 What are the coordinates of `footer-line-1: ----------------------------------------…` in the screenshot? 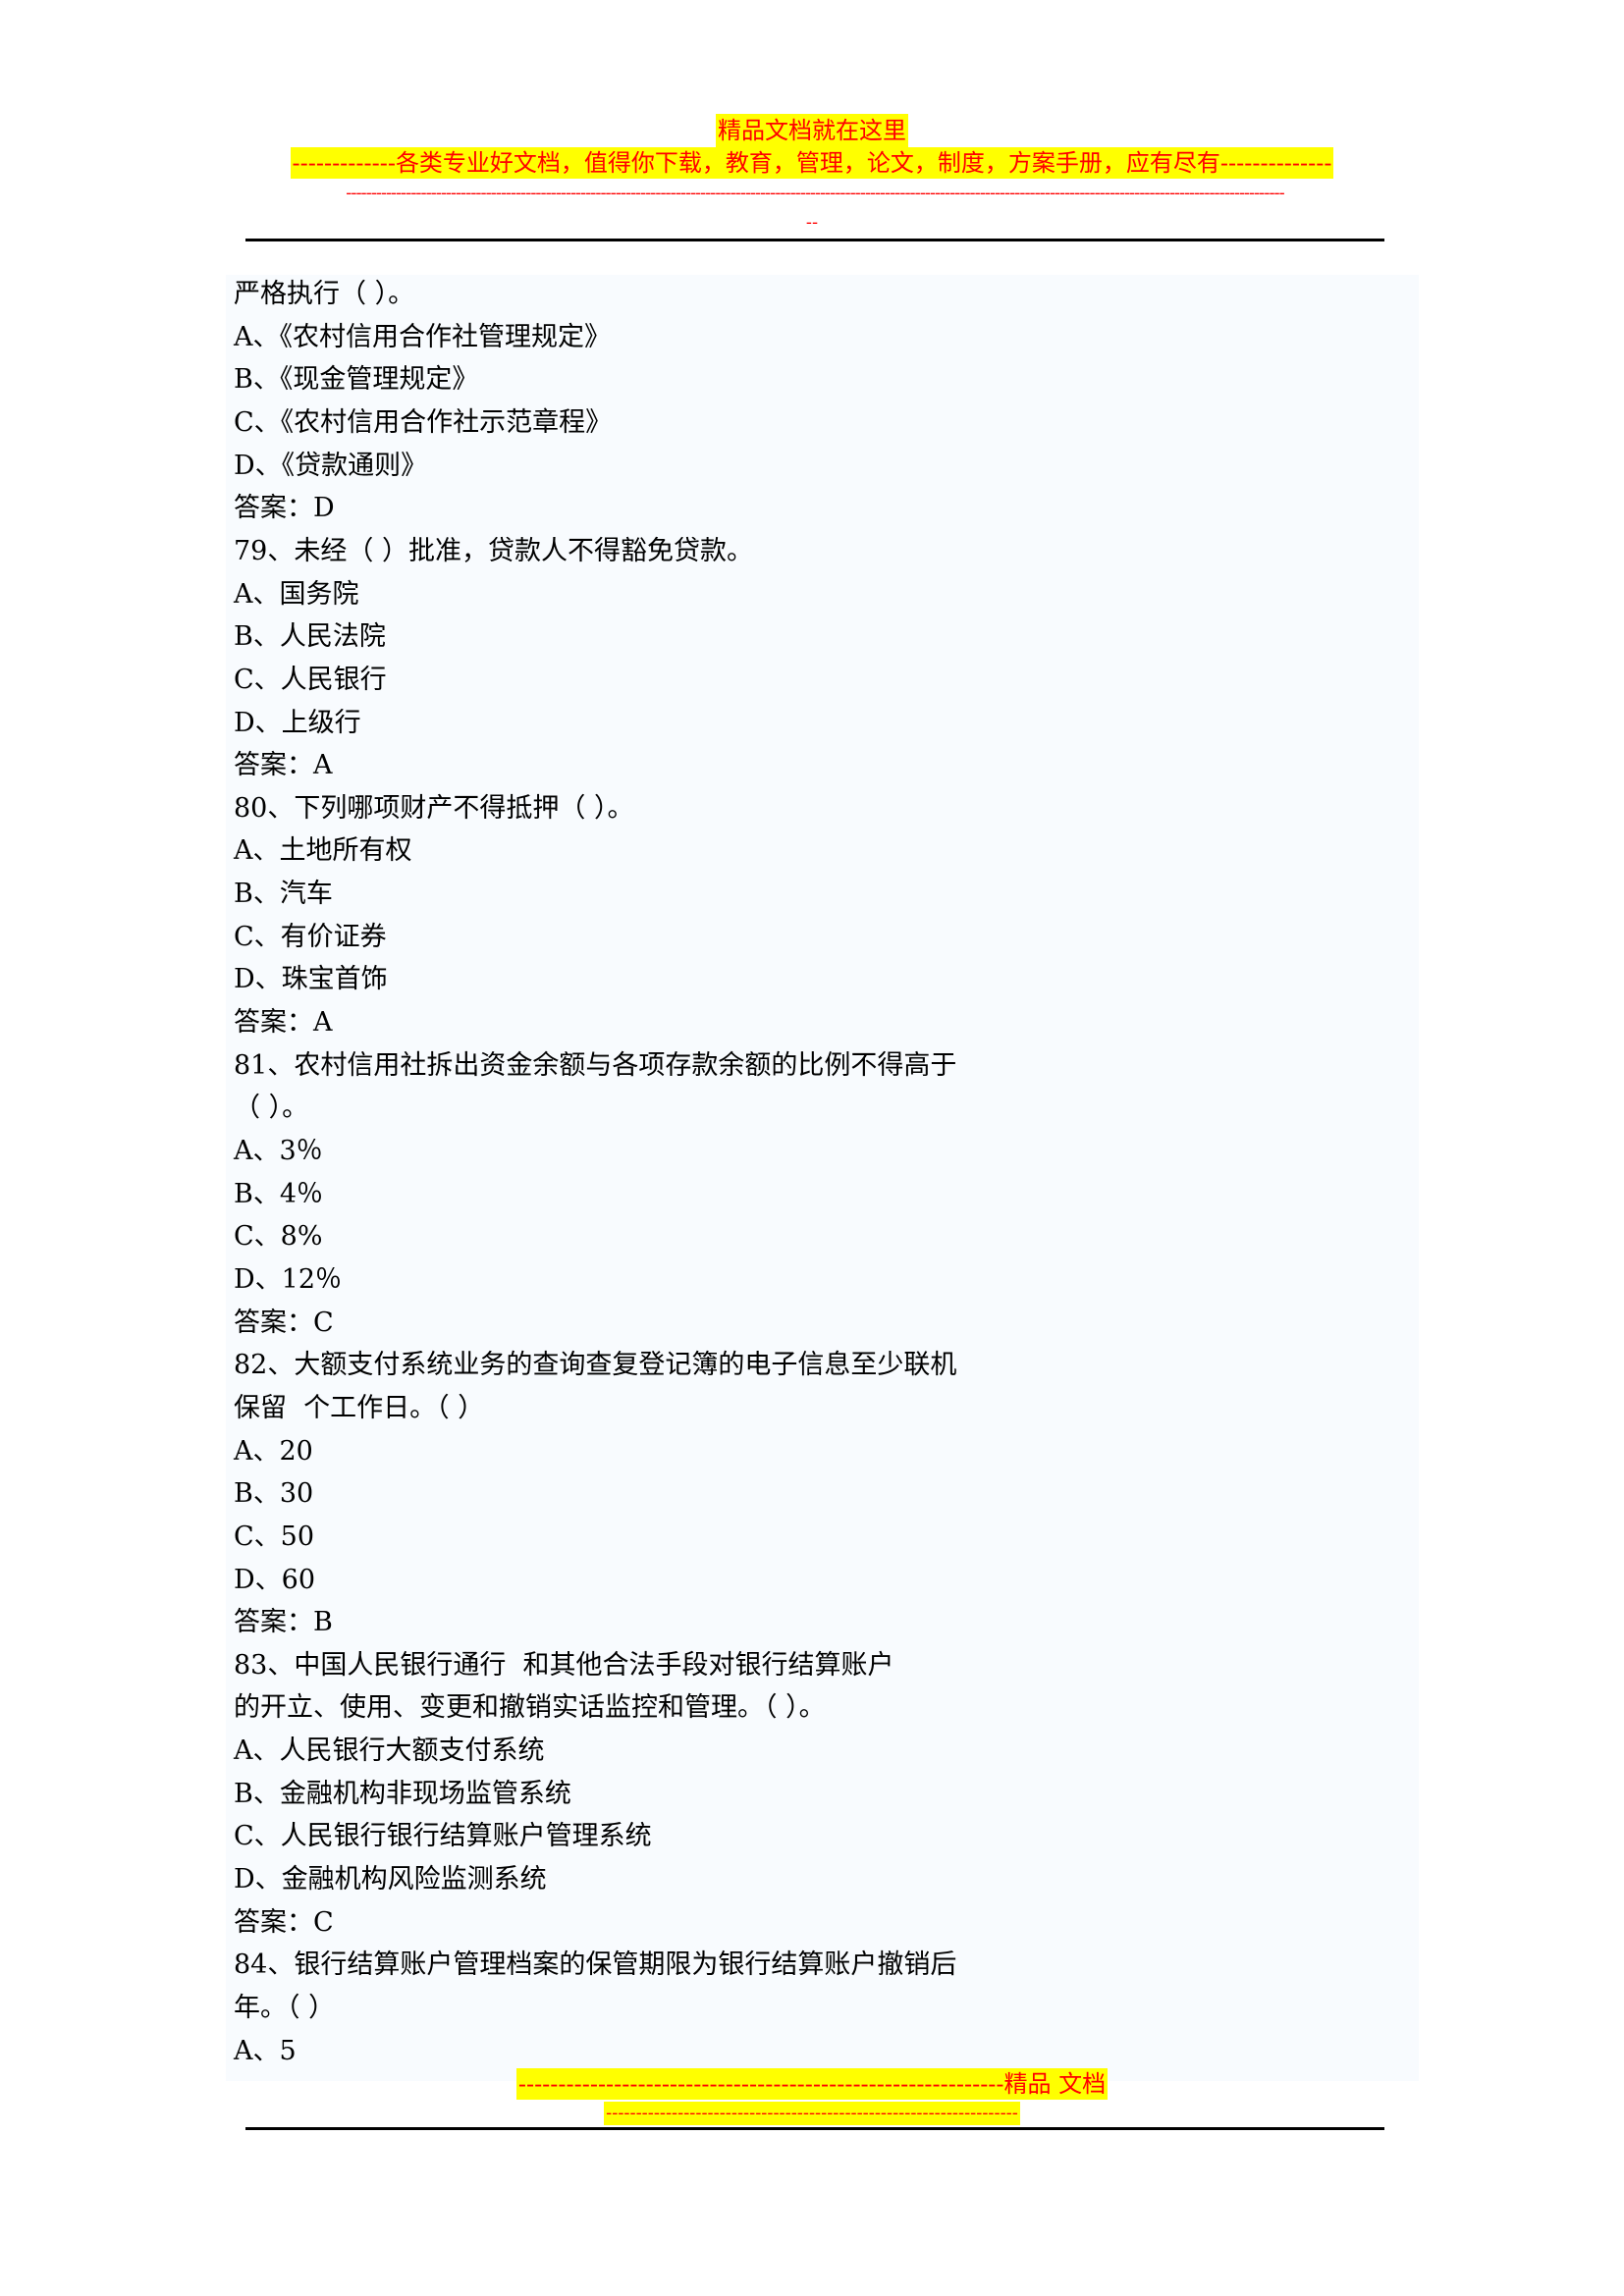 It's located at (812, 2084).